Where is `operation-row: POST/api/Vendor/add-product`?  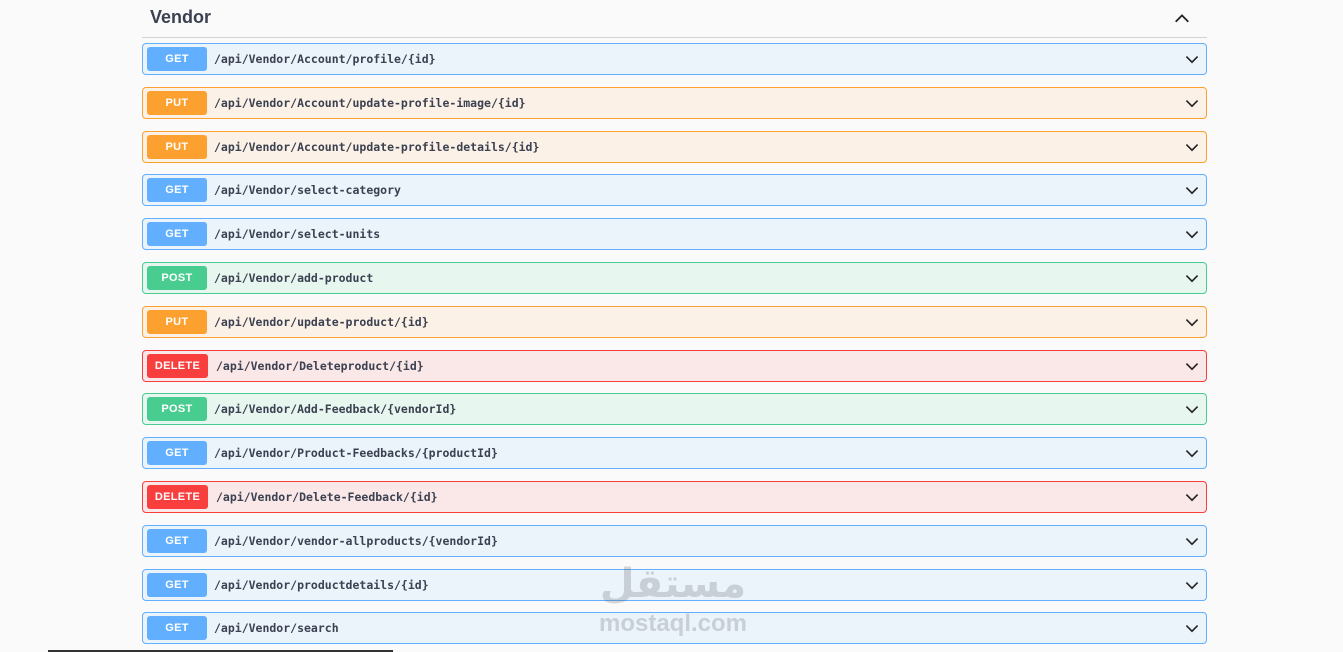
operation-row: POST/api/Vendor/add-product is located at coordinates (674, 277).